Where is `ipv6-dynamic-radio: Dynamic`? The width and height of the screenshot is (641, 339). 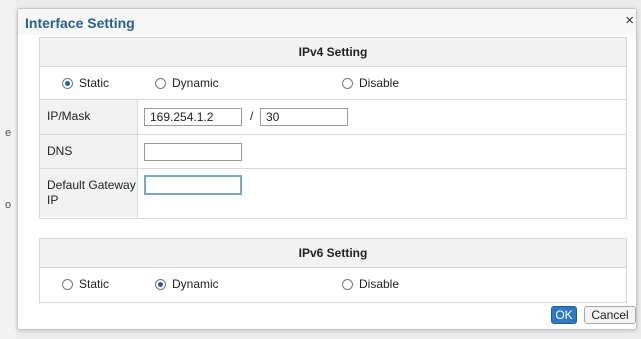 ipv6-dynamic-radio: Dynamic is located at coordinates (187, 284).